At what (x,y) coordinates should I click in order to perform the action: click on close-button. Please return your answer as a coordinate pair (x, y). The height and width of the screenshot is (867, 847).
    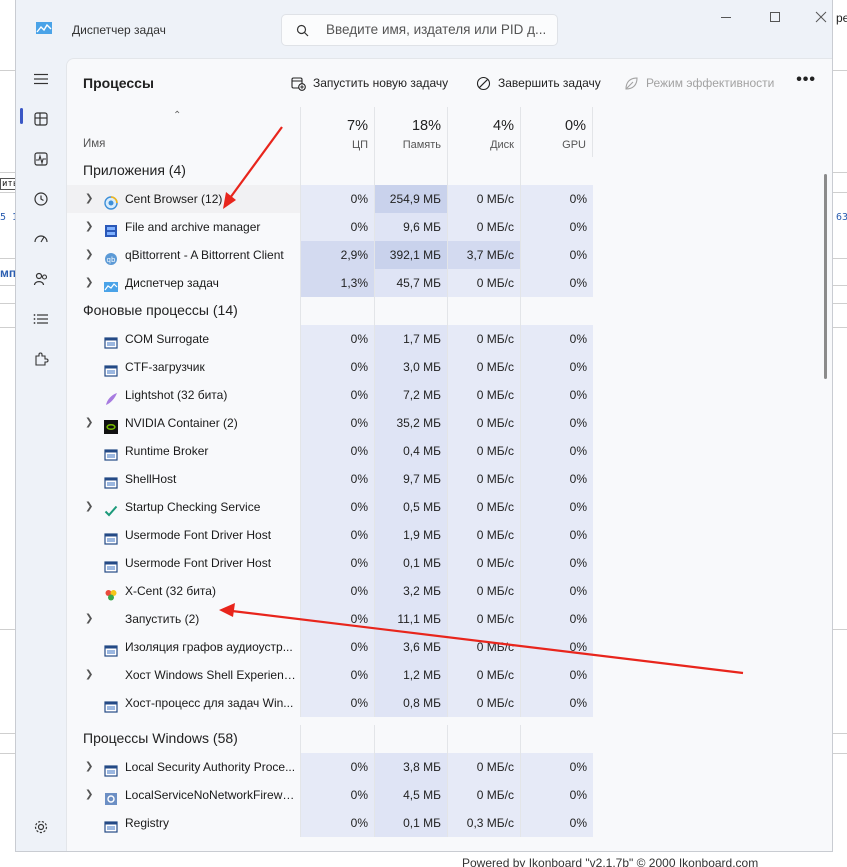
    Looking at the image, I should click on (821, 19).